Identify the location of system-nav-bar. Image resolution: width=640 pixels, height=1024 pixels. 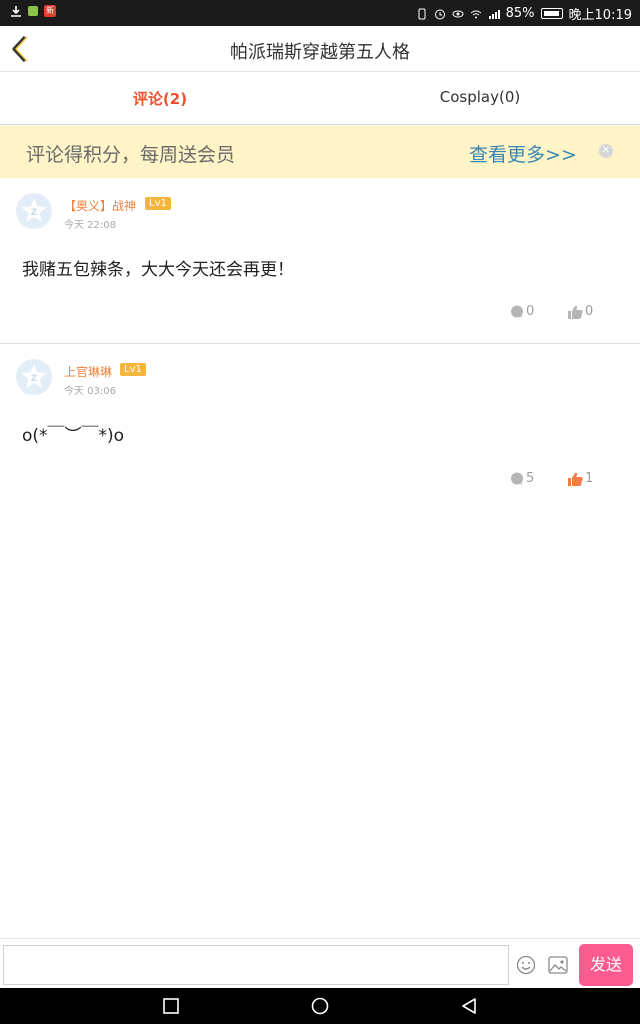
(320, 1006).